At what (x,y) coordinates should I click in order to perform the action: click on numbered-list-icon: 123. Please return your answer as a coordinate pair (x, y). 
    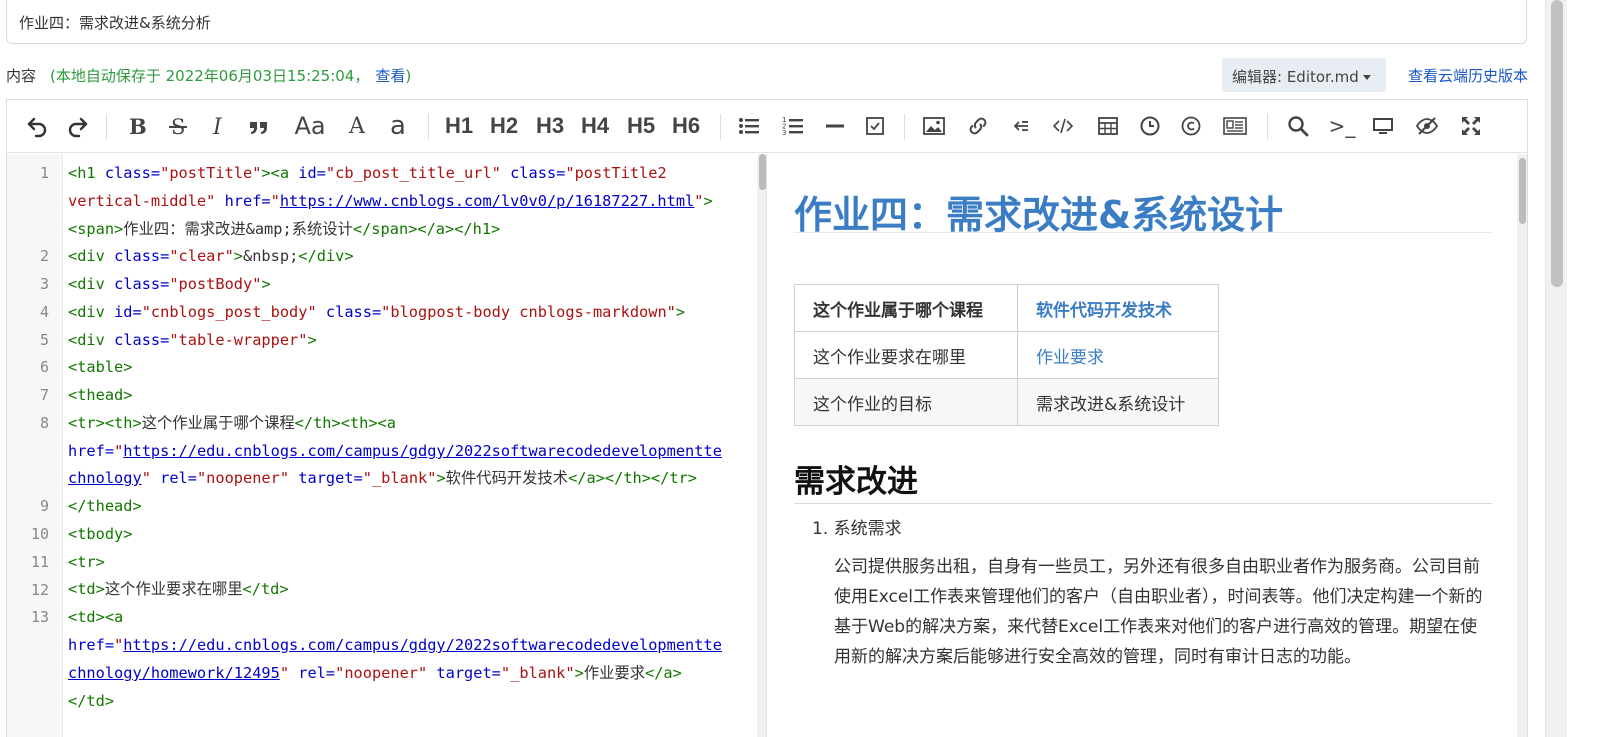
    Looking at the image, I should click on (793, 126).